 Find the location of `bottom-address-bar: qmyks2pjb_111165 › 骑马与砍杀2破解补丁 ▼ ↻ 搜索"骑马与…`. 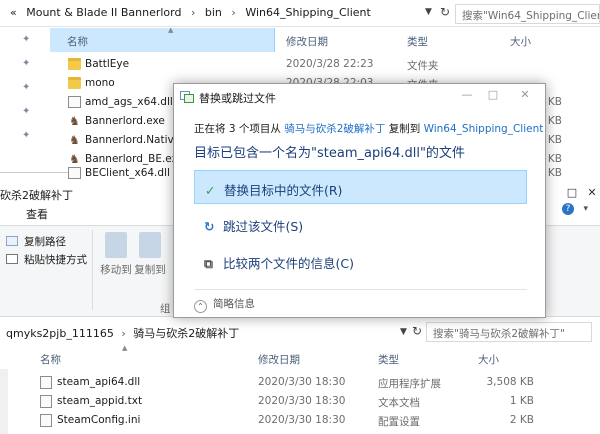

bottom-address-bar: qmyks2pjb_111165 › 骑马与砍杀2破解补丁 ▼ ↻ 搜索"骑马与… is located at coordinates (300, 332).